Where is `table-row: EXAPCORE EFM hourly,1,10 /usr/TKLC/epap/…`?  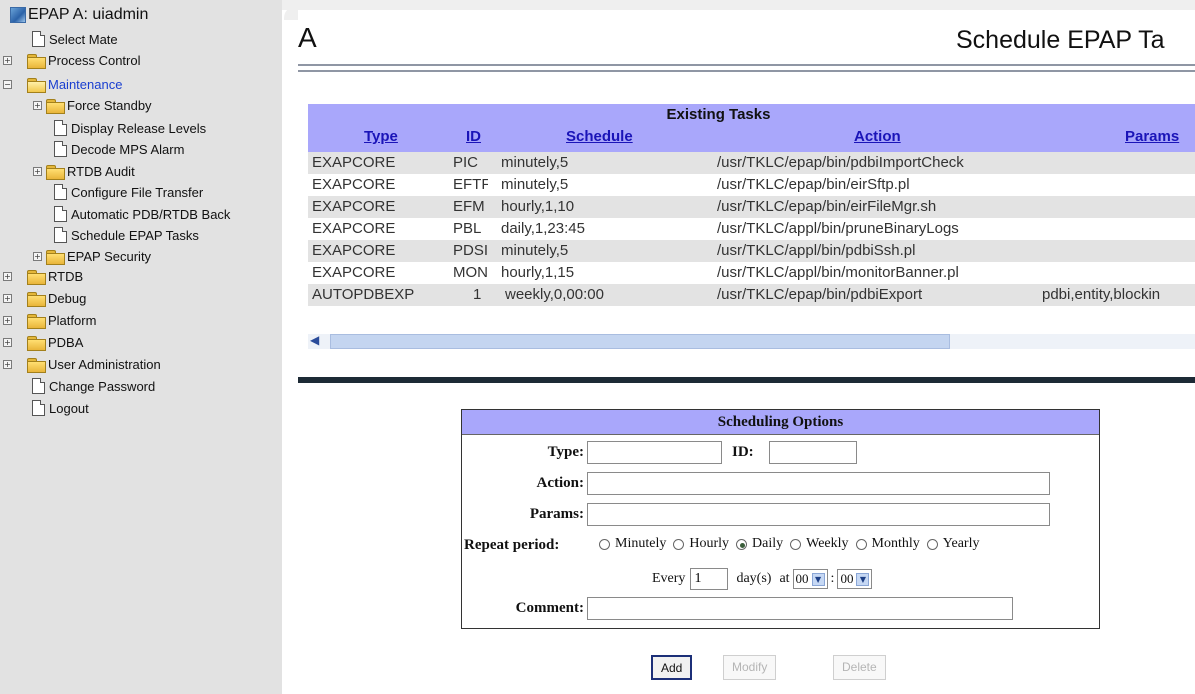 table-row: EXAPCORE EFM hourly,1,10 /usr/TKLC/epap/… is located at coordinates (751, 207).